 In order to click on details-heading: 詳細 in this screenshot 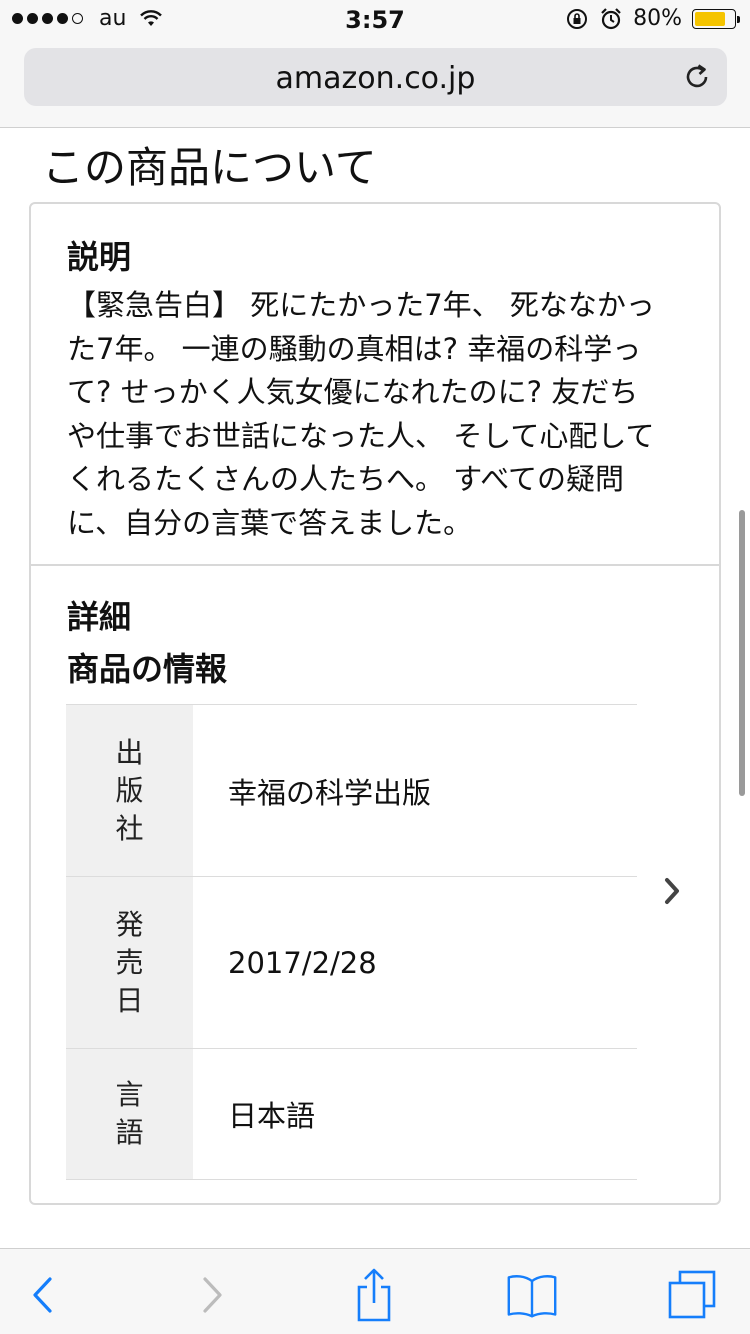, I will do `click(99, 617)`.